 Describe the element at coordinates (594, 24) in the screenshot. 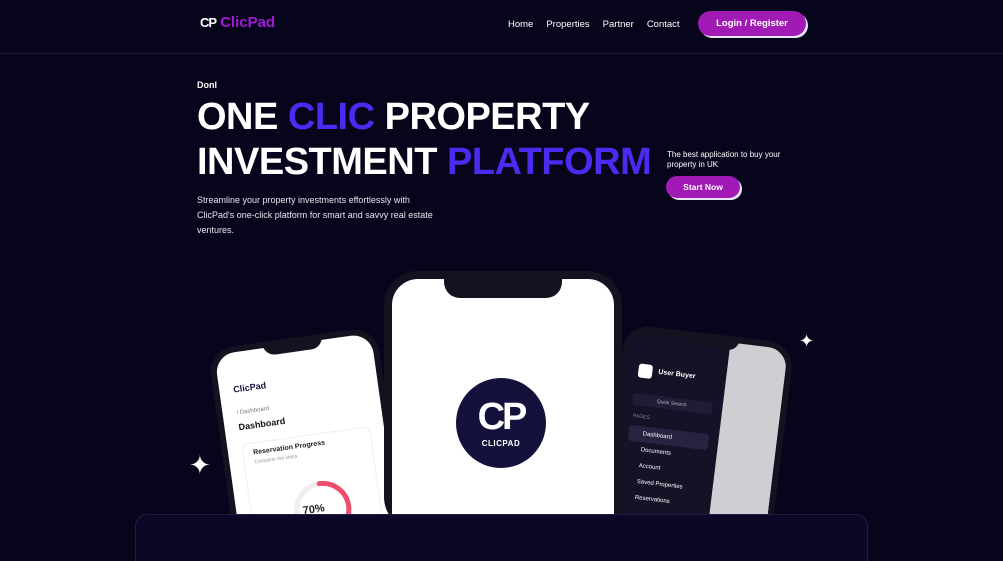

I see `nav-links: Home Properties Partner Contact` at that location.